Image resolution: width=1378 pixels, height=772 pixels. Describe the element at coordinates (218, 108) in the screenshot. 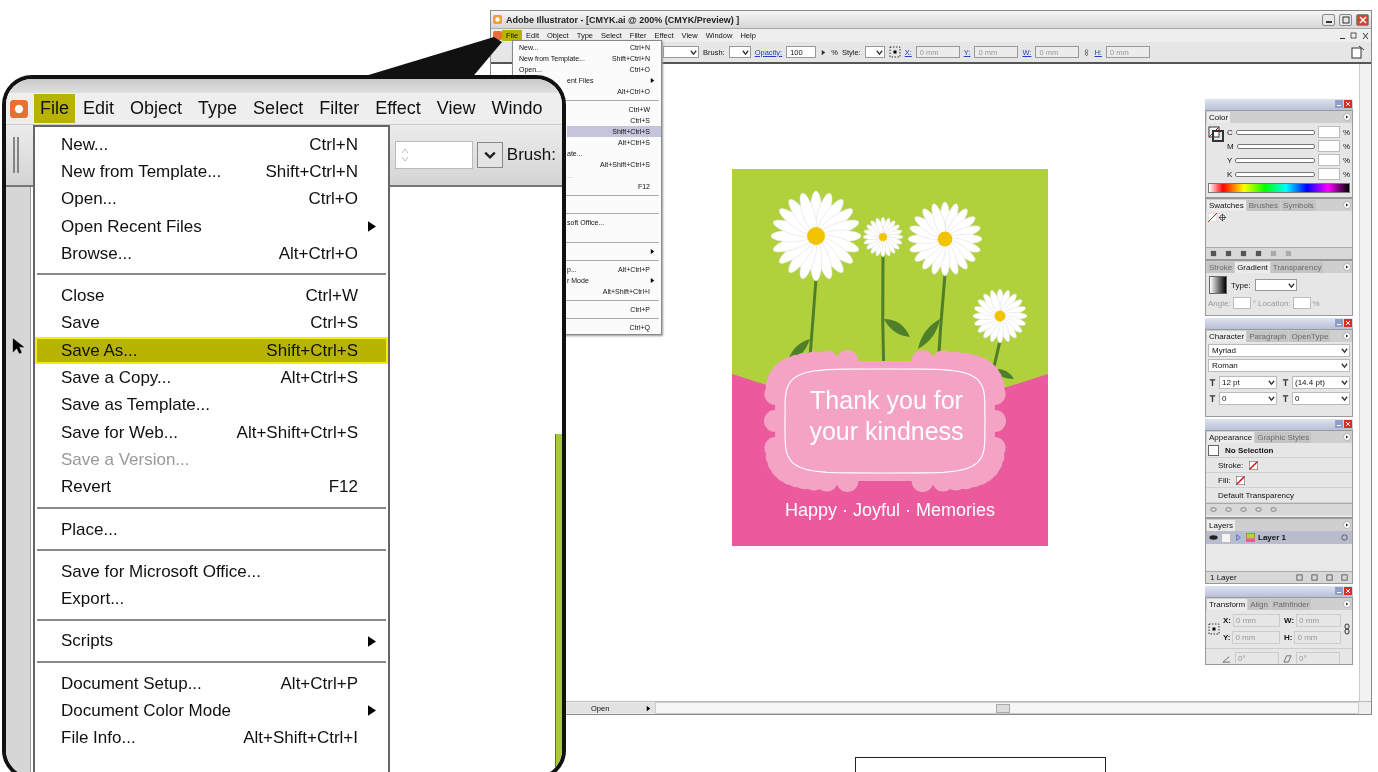

I see `menu-item: Type` at that location.